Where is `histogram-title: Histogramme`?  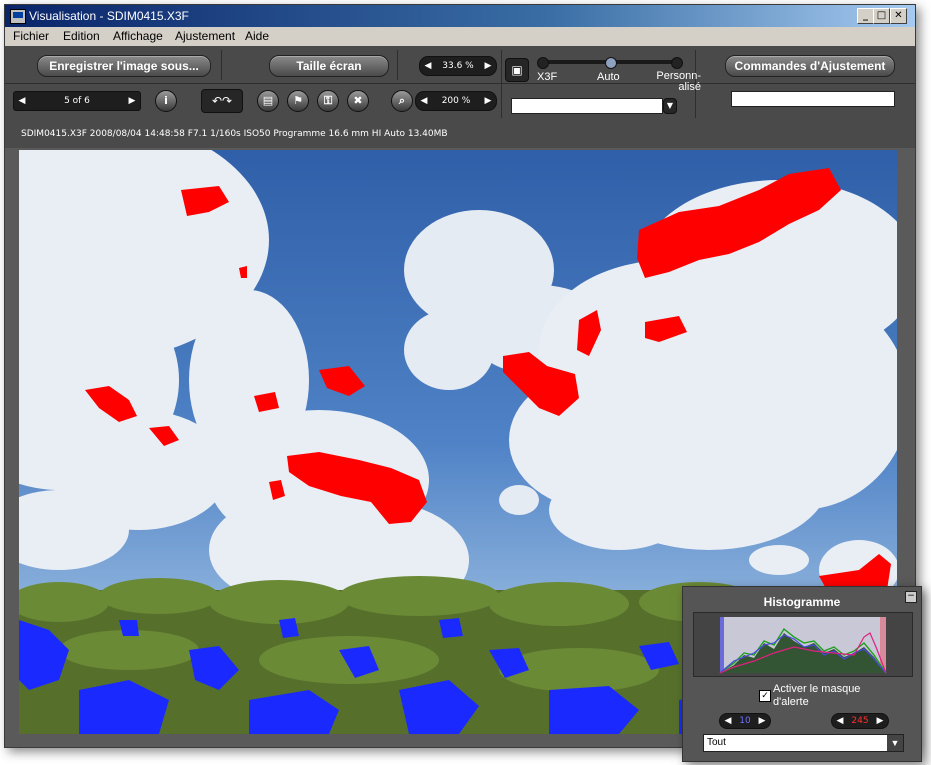 histogram-title: Histogramme is located at coordinates (802, 602).